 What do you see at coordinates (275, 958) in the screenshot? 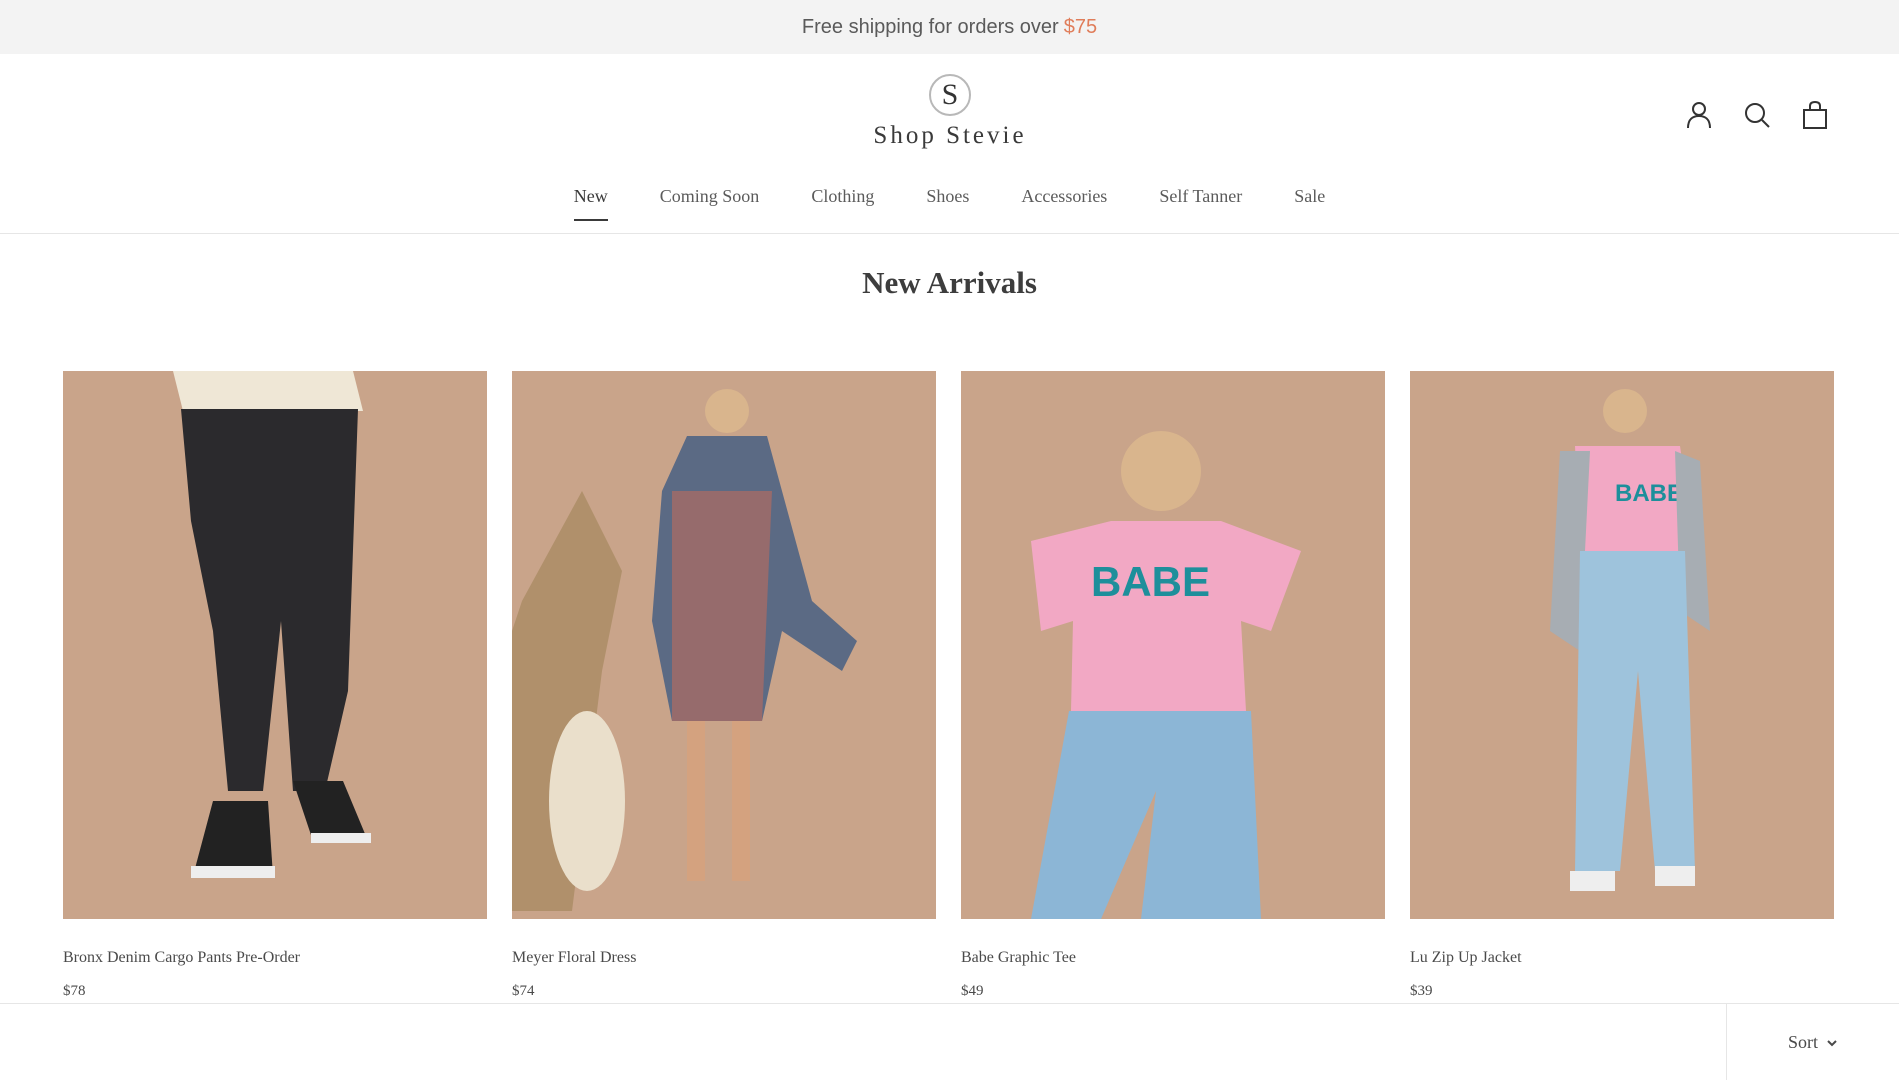
I see `product-name: Bronx Denim Cargo Pants Pre-Order` at bounding box center [275, 958].